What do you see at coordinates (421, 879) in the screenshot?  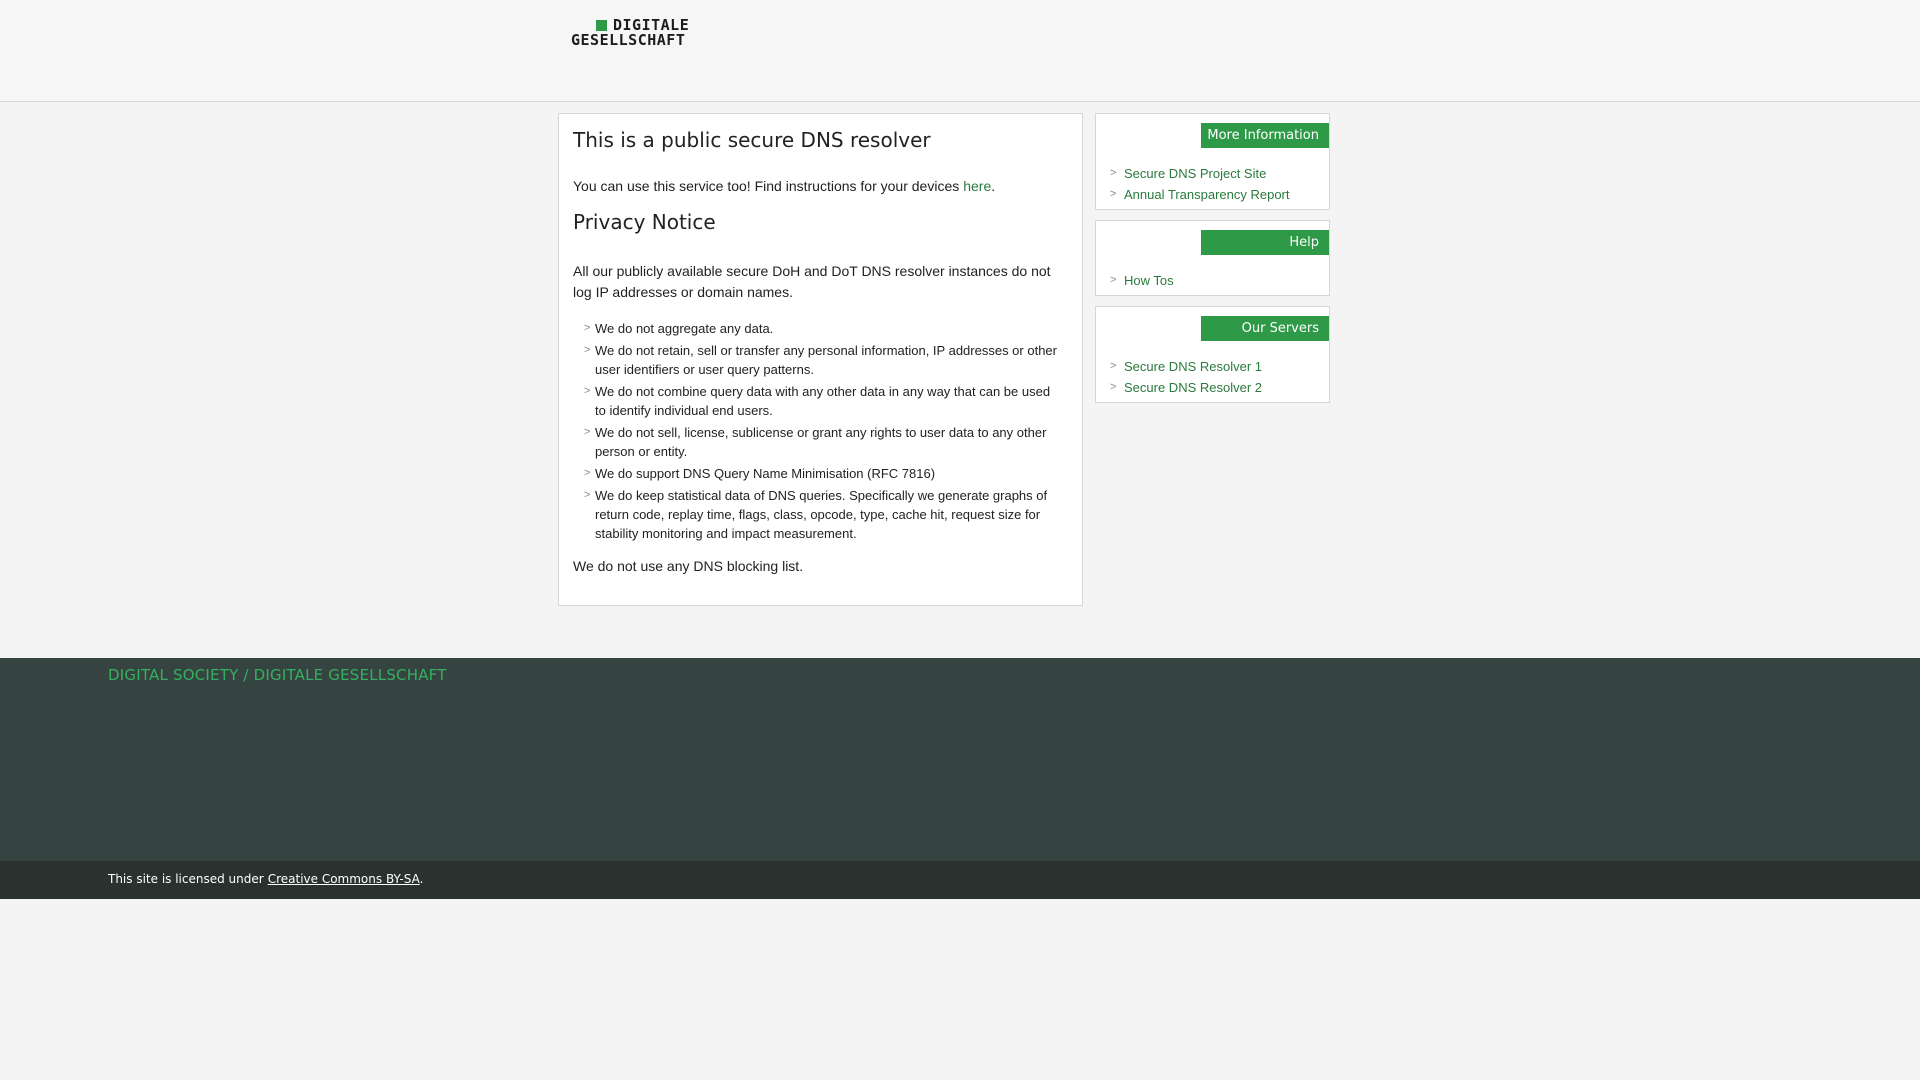 I see `license-suffix: .` at bounding box center [421, 879].